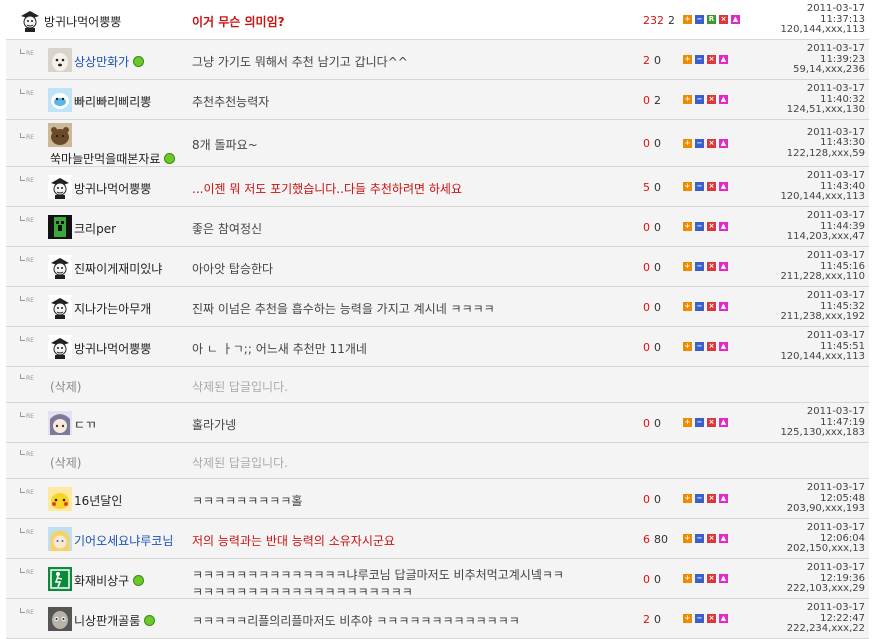 This screenshot has height=639, width=875. I want to click on nickname: 쑥마늘만먹을때본자료, so click(113, 158).